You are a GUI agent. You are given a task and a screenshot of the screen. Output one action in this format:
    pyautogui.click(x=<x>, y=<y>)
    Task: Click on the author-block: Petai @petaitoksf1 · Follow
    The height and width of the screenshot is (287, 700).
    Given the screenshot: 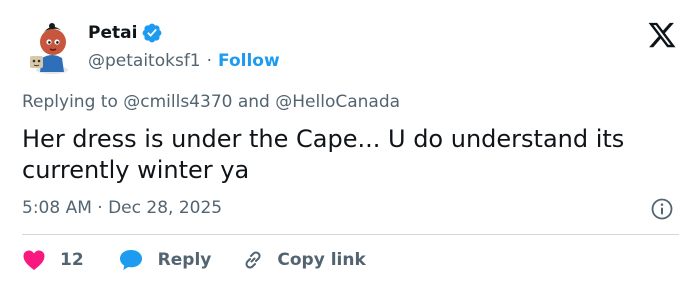 What is the action you would take?
    pyautogui.click(x=184, y=46)
    